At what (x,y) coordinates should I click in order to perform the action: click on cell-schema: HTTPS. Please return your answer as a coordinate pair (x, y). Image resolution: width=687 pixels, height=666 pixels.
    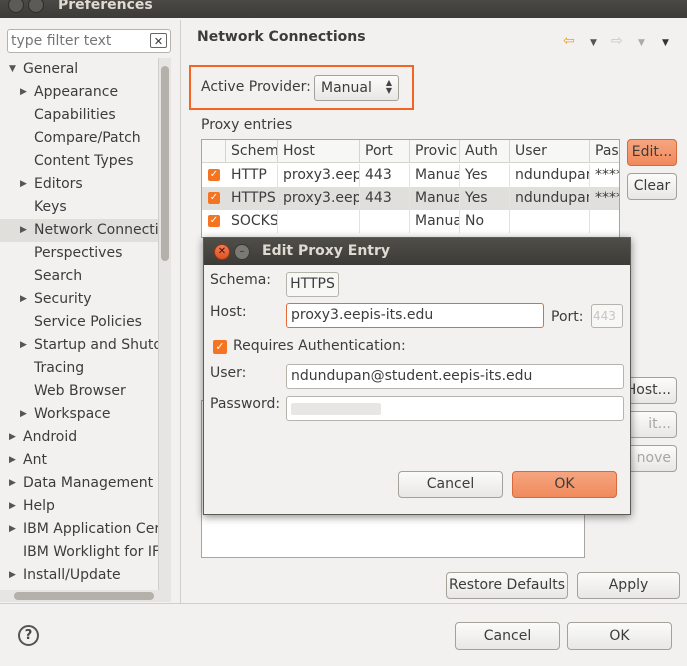
    Looking at the image, I should click on (252, 198).